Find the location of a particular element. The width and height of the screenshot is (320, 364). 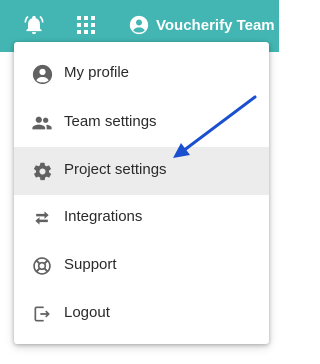

menu-item-my-profile: My profile is located at coordinates (141, 74).